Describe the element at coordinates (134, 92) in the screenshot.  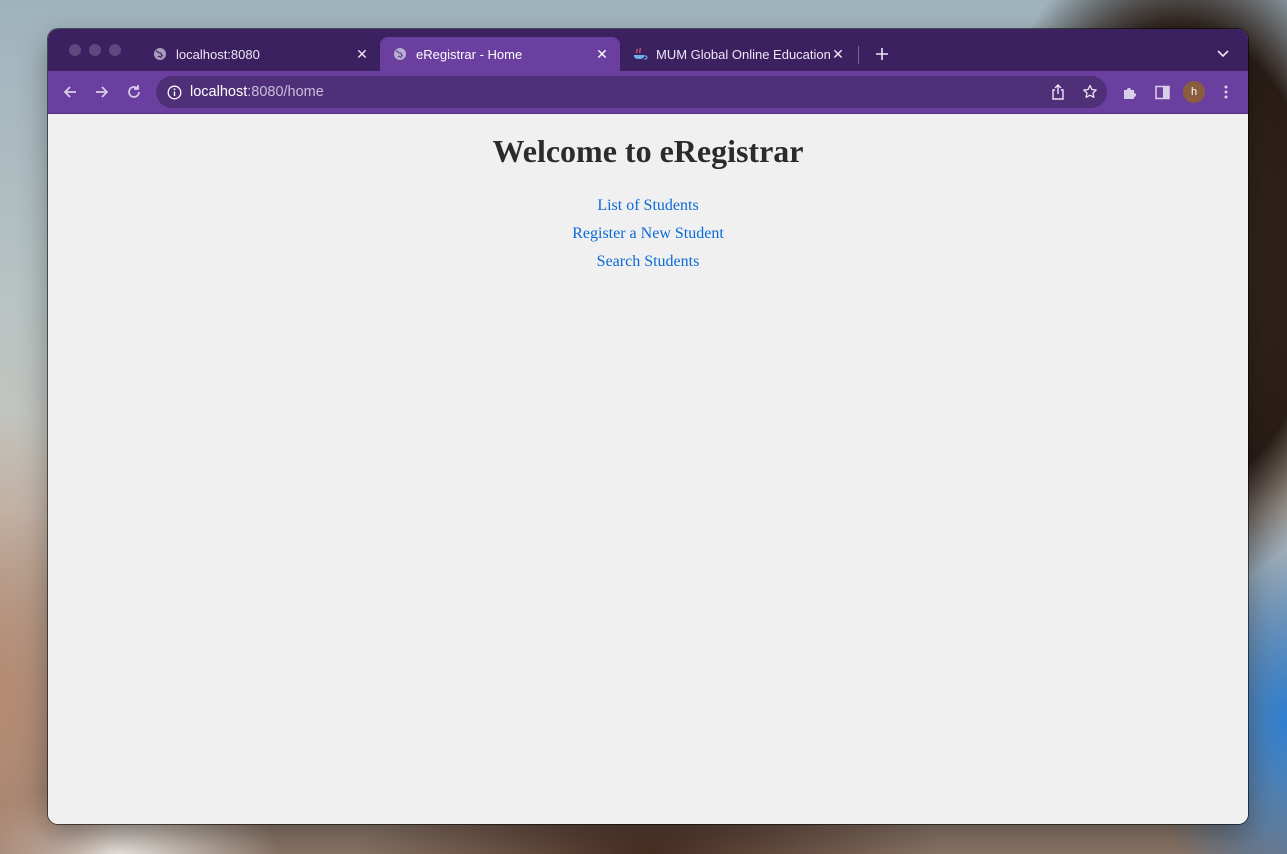
I see `reload-icon` at that location.